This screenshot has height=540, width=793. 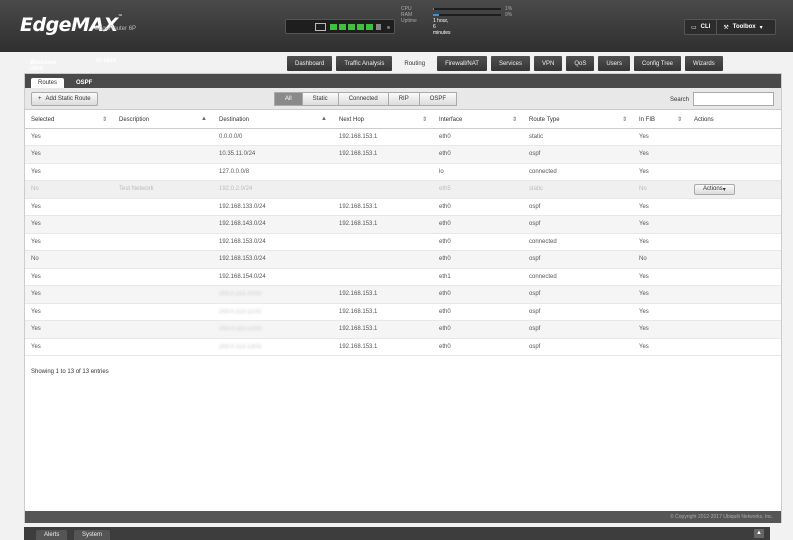 What do you see at coordinates (204, 119) in the screenshot?
I see `sort-icon: ▲` at bounding box center [204, 119].